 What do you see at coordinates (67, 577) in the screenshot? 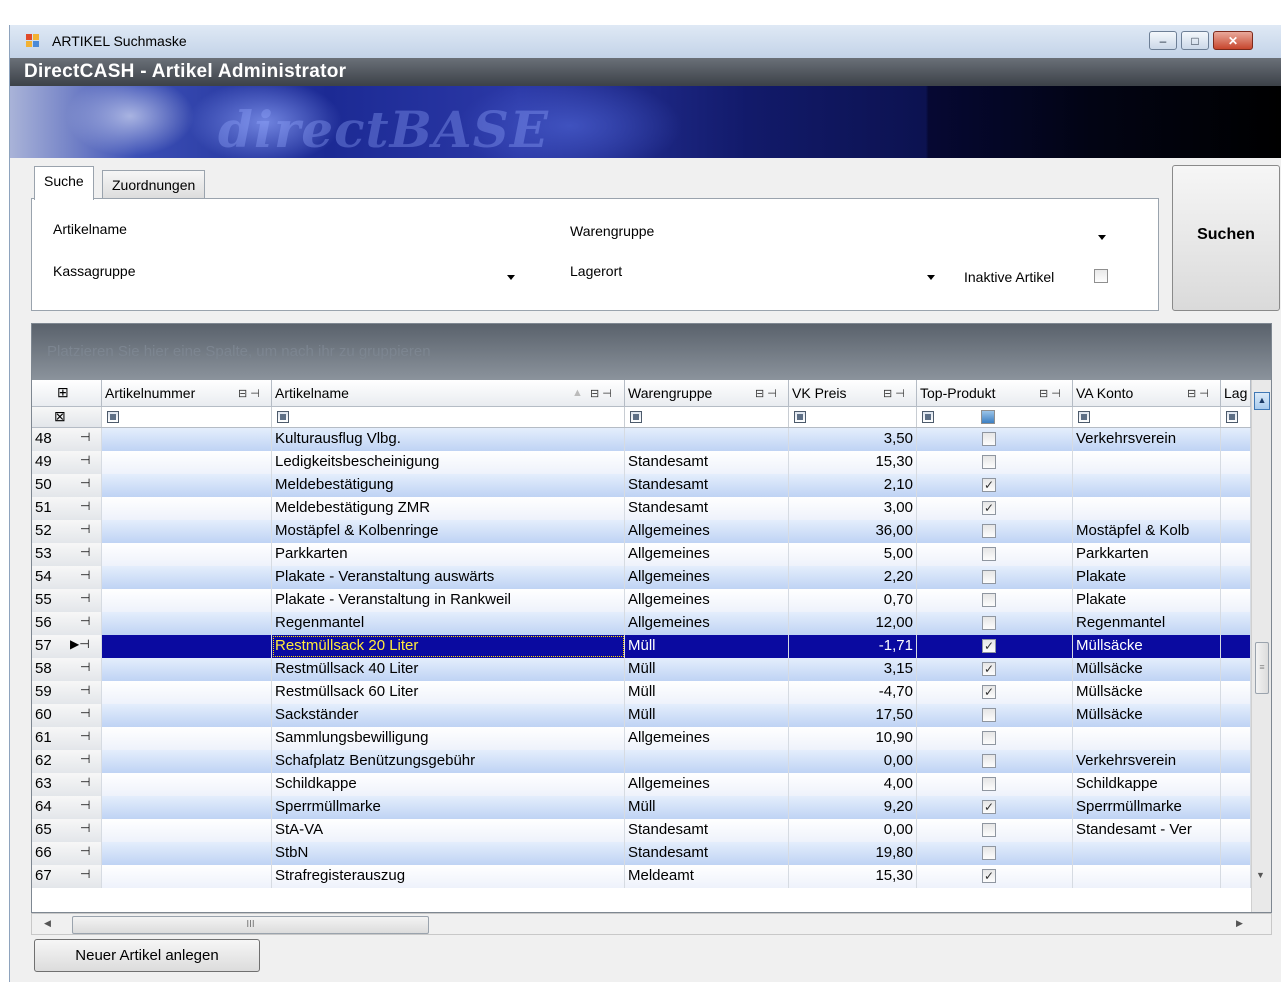
I see `row-header: 54 ⊣` at bounding box center [67, 577].